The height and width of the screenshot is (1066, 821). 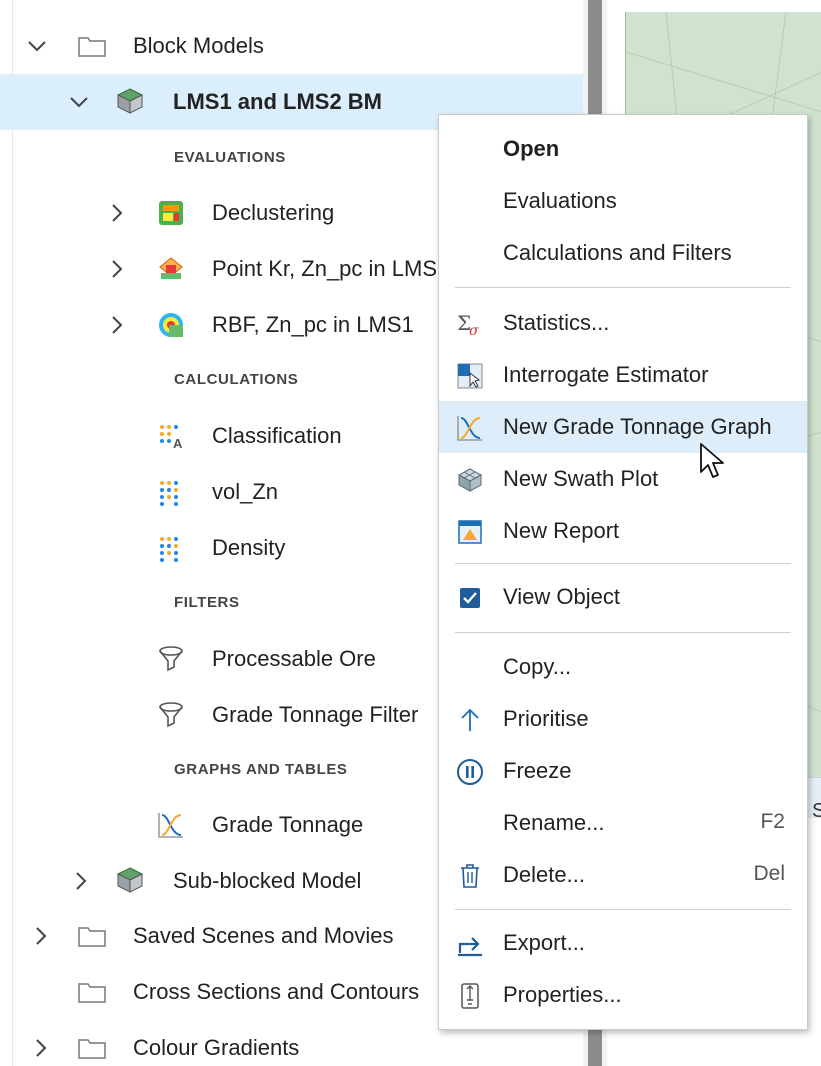 I want to click on tree-item-label: Processable Ore, so click(x=294, y=658).